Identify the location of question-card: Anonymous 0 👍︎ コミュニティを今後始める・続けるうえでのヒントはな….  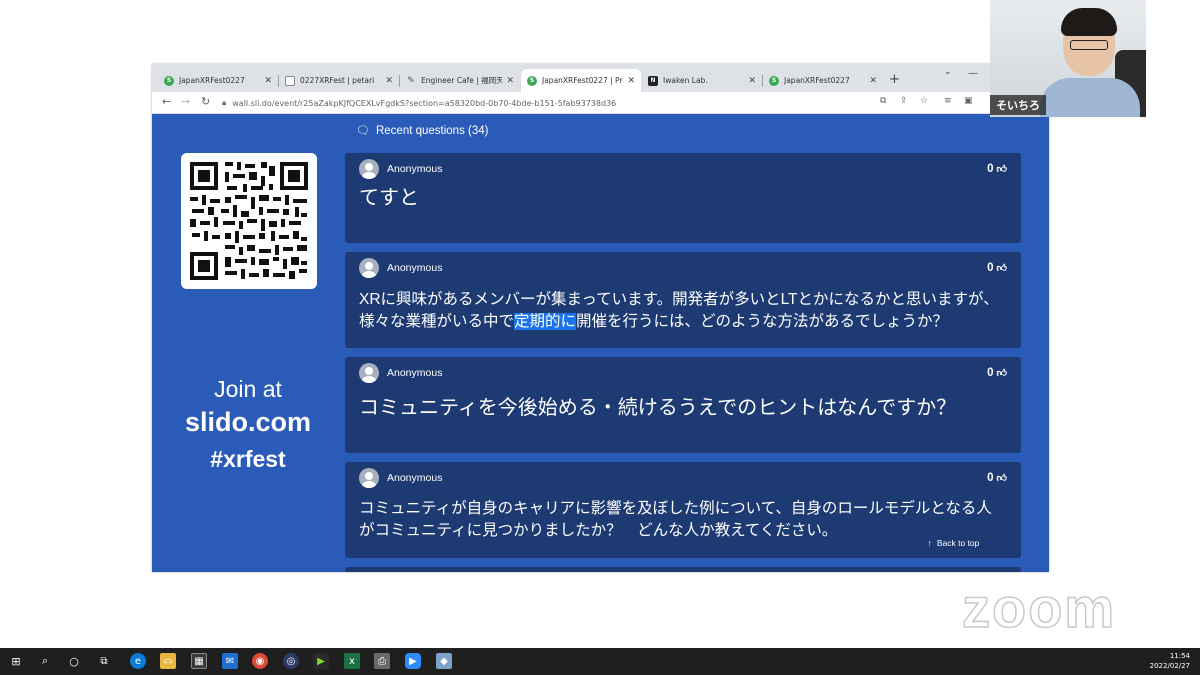
(683, 405).